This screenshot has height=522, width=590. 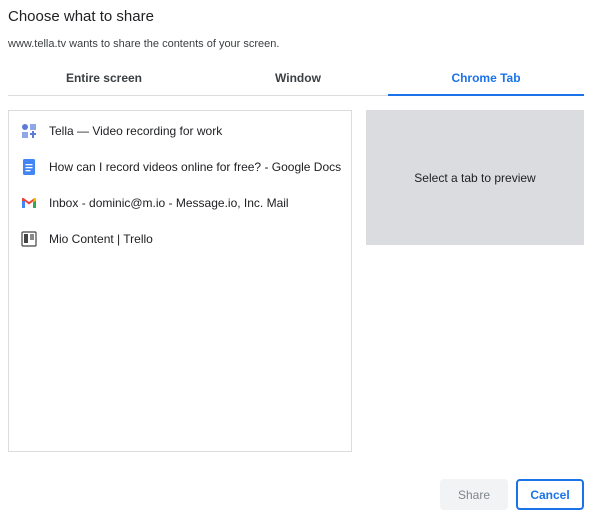 I want to click on tab-chrome-tab: Chrome Tab, so click(x=486, y=79).